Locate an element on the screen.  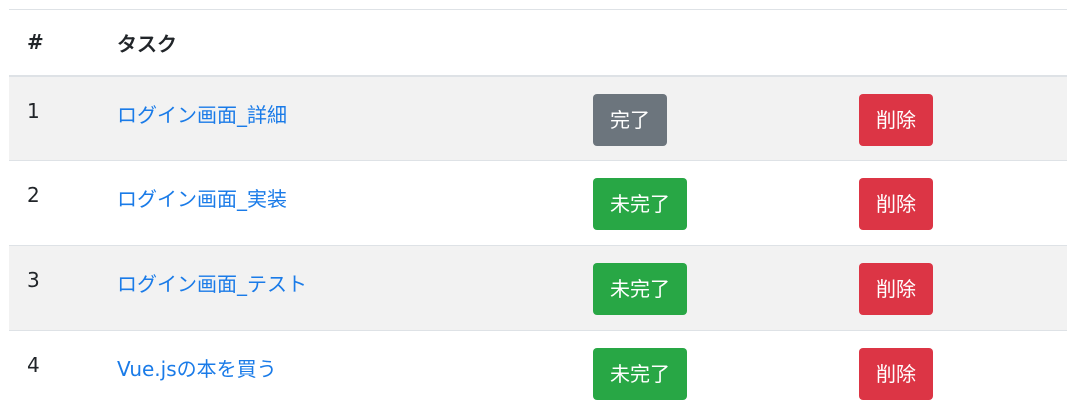
header-task: タスク is located at coordinates (147, 43).